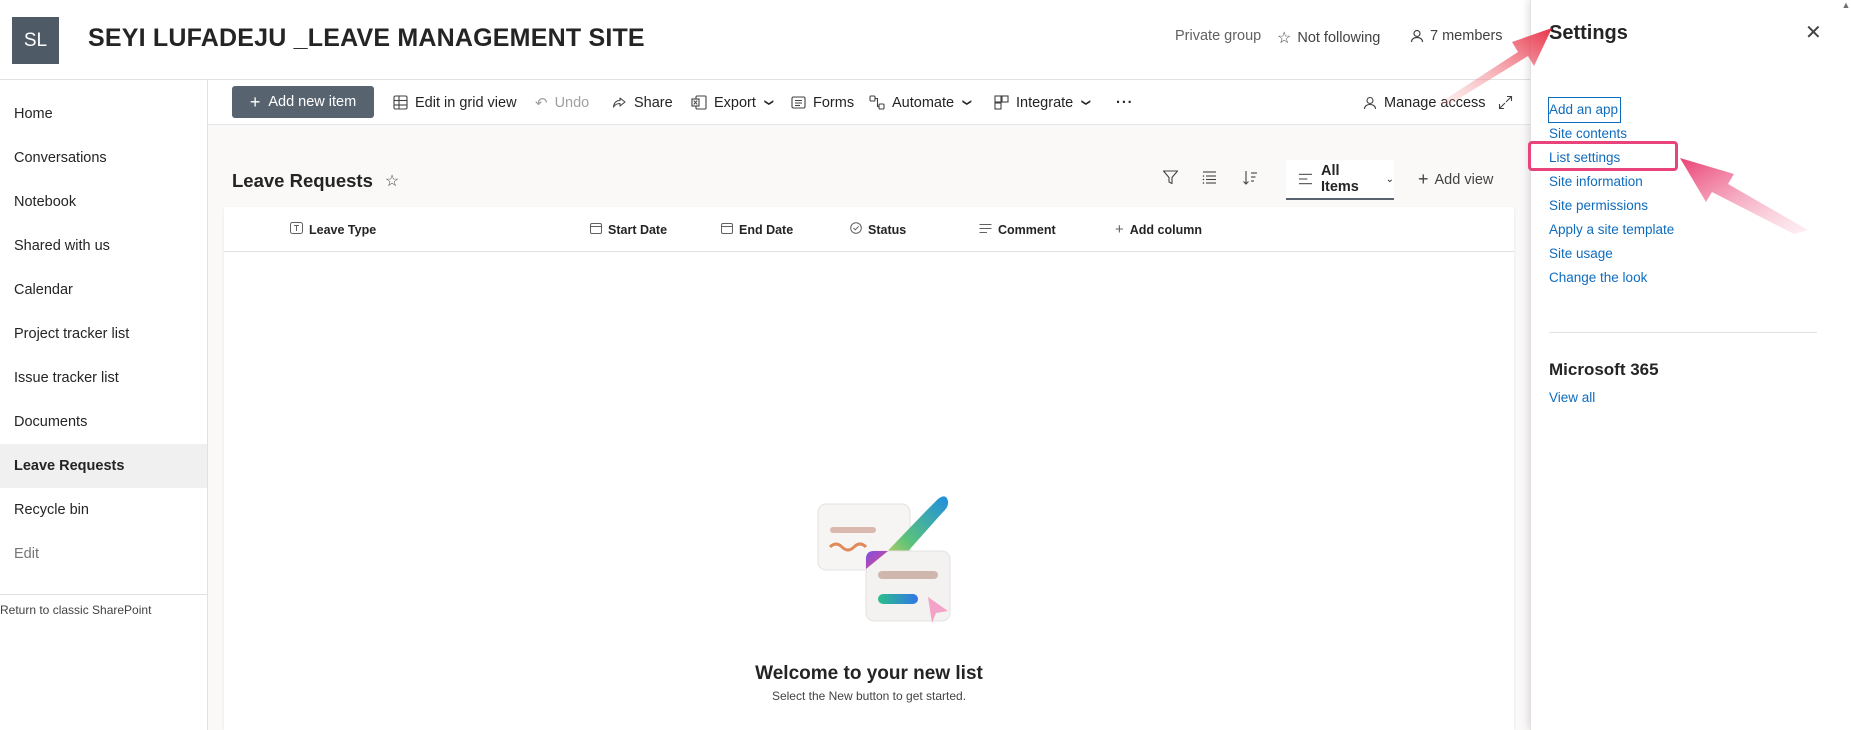 The width and height of the screenshot is (1851, 730). I want to click on add-view-label: Add view, so click(1464, 179).